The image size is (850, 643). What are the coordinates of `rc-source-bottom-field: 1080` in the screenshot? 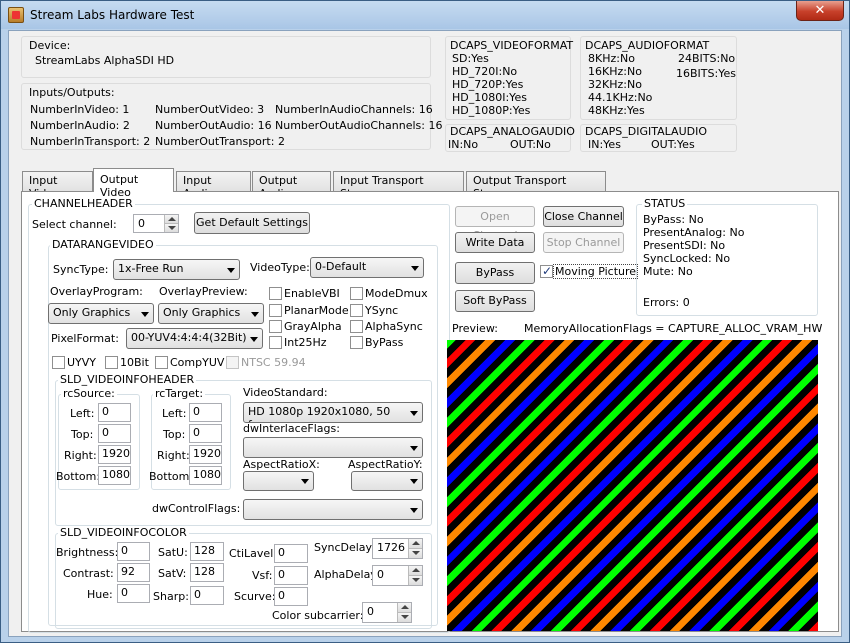 It's located at (114, 475).